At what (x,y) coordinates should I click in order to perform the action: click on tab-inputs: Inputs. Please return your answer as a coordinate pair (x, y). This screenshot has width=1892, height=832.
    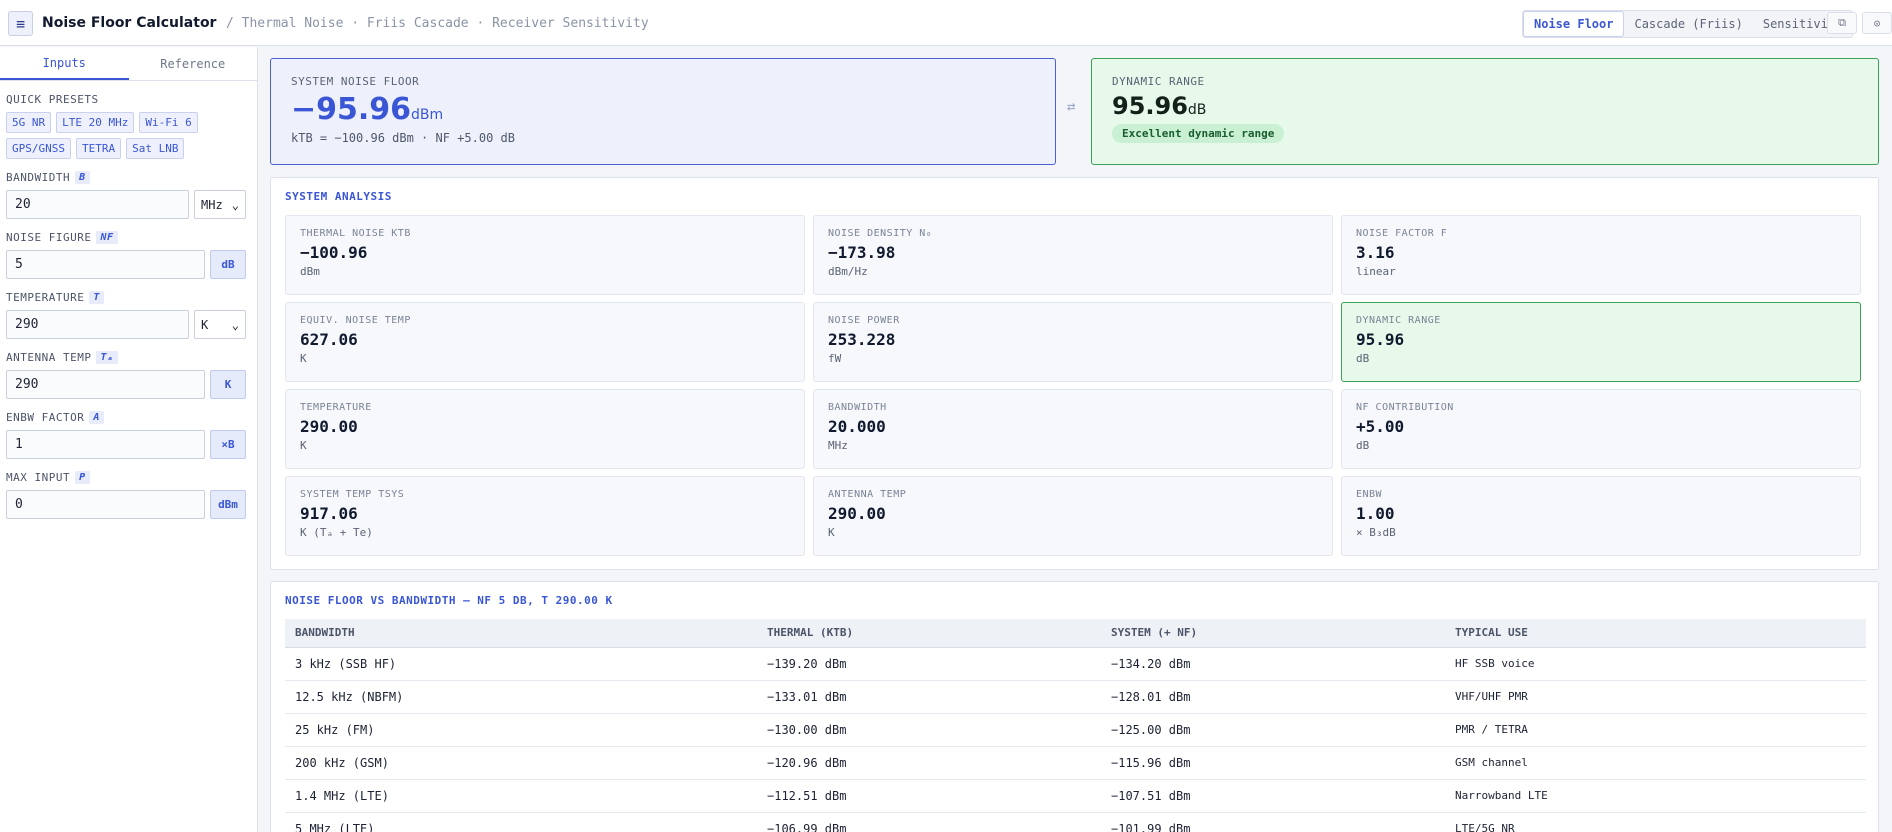
    Looking at the image, I should click on (64, 63).